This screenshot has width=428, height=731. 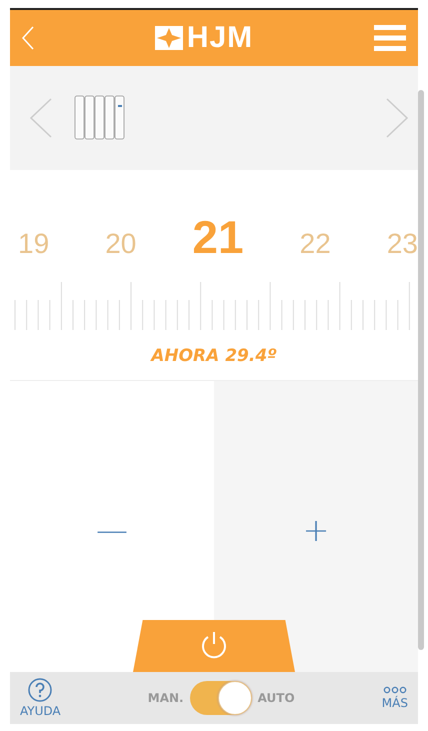 I want to click on auto-label: AUTO, so click(x=276, y=698).